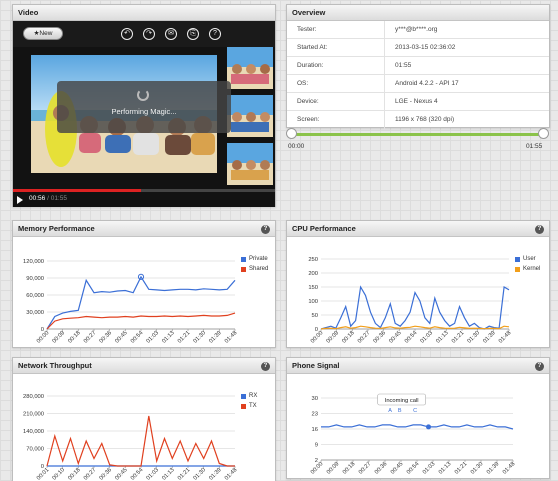 The image size is (558, 481). Describe the element at coordinates (417, 427) in the screenshot. I see `series-line-signal` at that location.